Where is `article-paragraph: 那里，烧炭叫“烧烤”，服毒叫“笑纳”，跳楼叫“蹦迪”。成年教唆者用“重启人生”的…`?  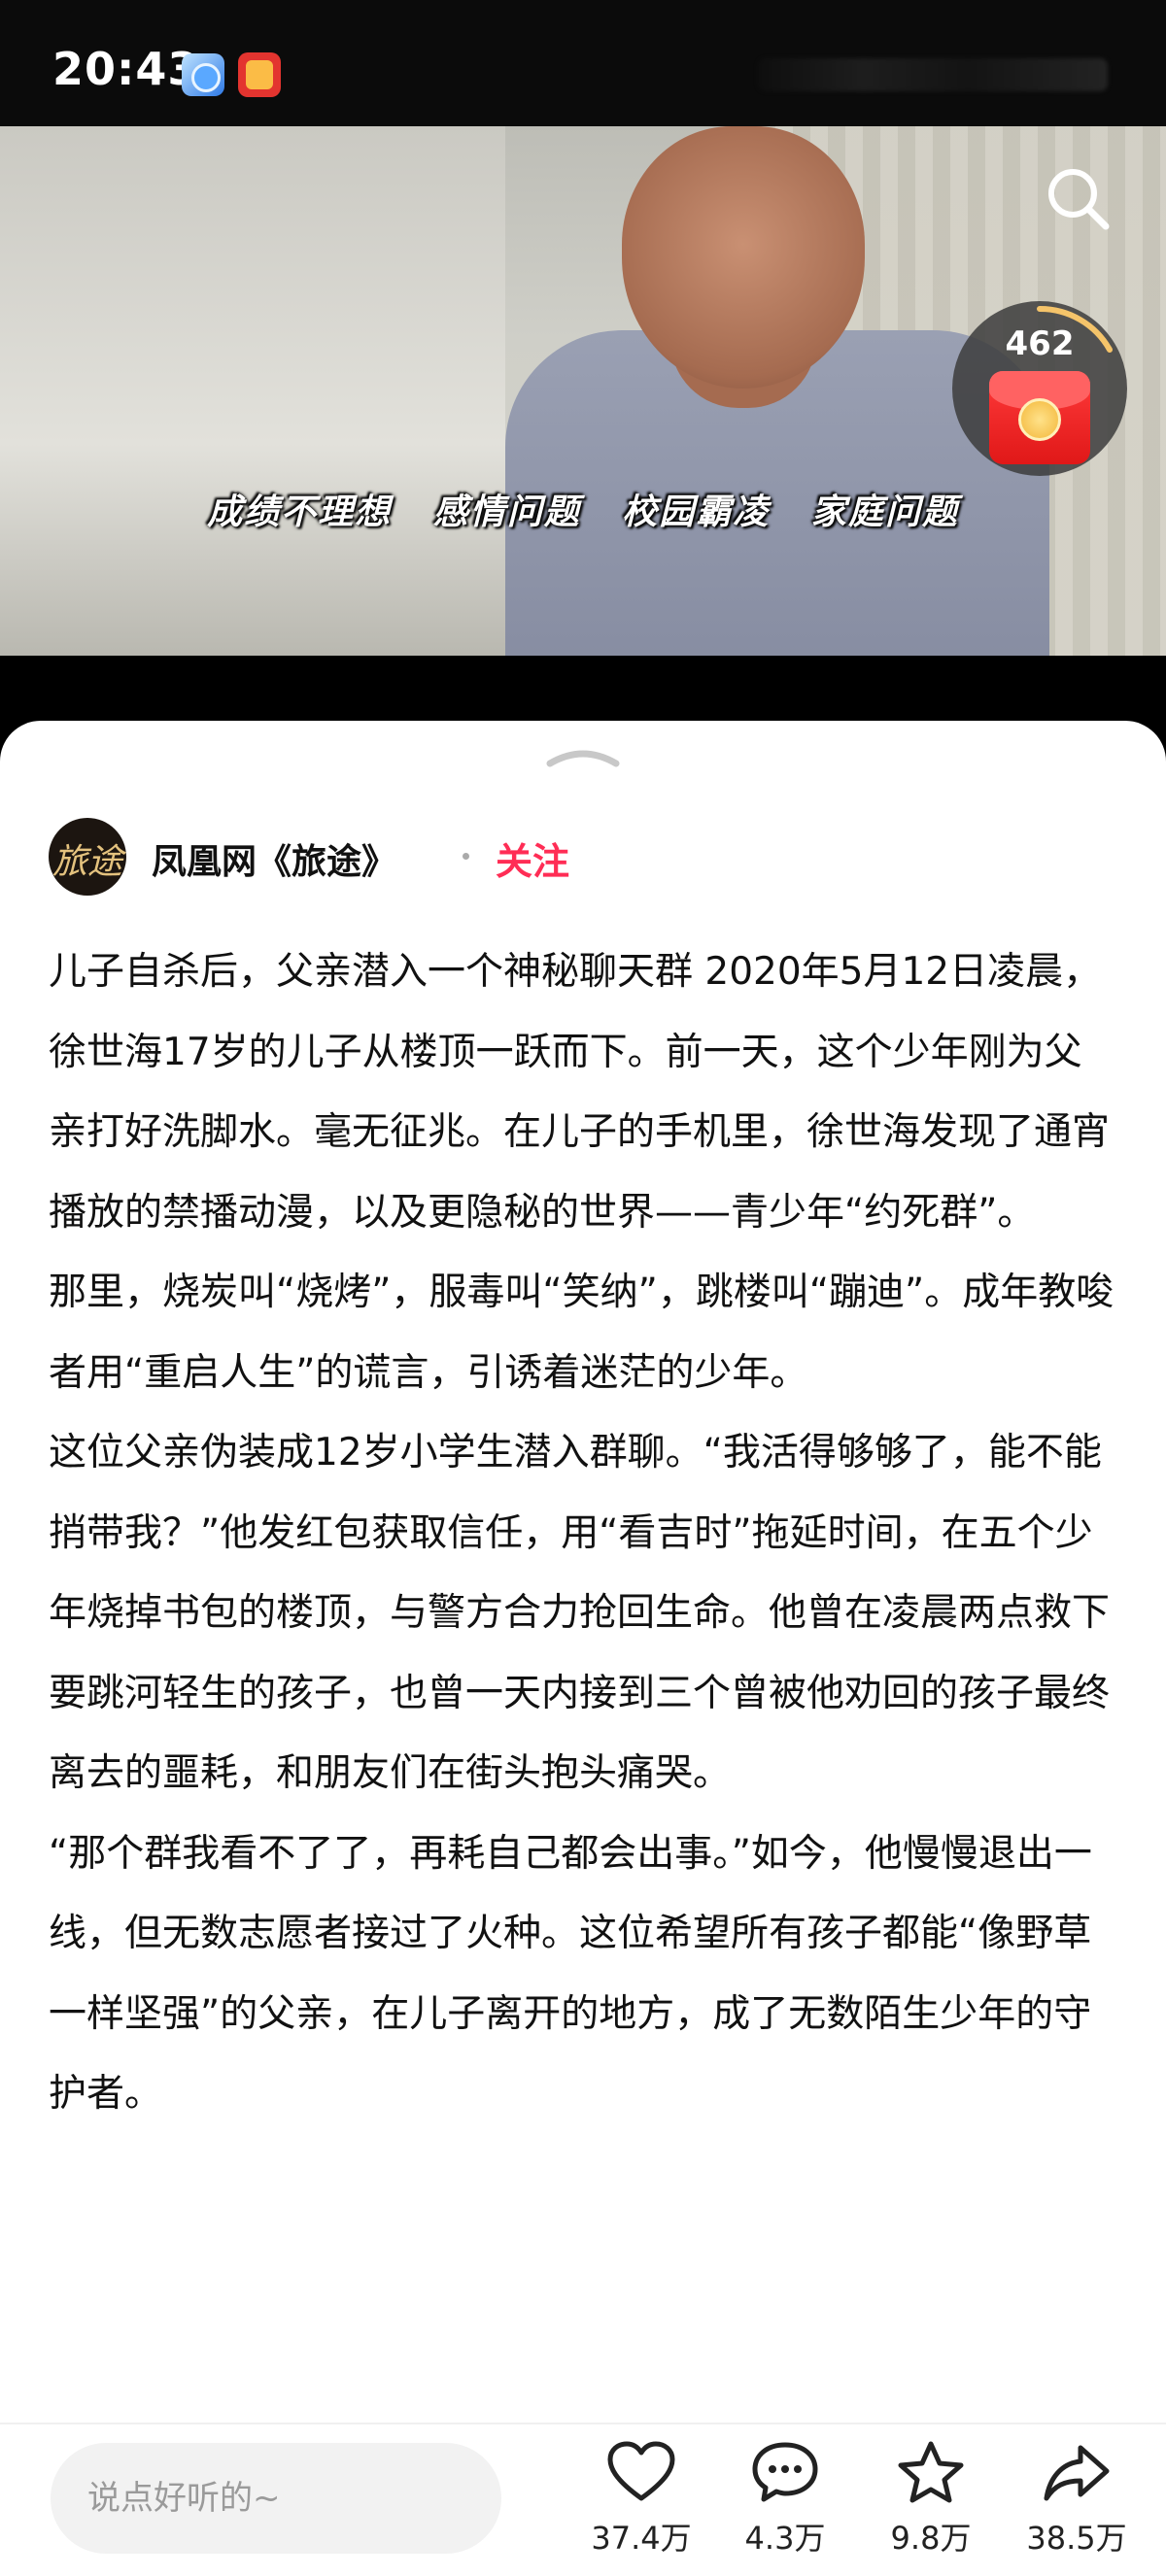
article-paragraph: 那里，烧炭叫“烧烤”，服毒叫“笑纳”，跳楼叫“蹦迪”。成年教唆者用“重启人生”的… is located at coordinates (582, 1333).